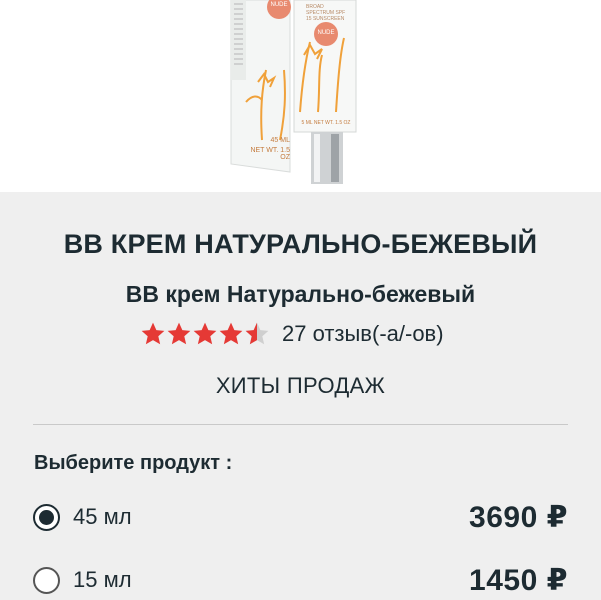 This screenshot has width=601, height=600. I want to click on rating: 27 отзыв(-а/-ов), so click(292, 334).